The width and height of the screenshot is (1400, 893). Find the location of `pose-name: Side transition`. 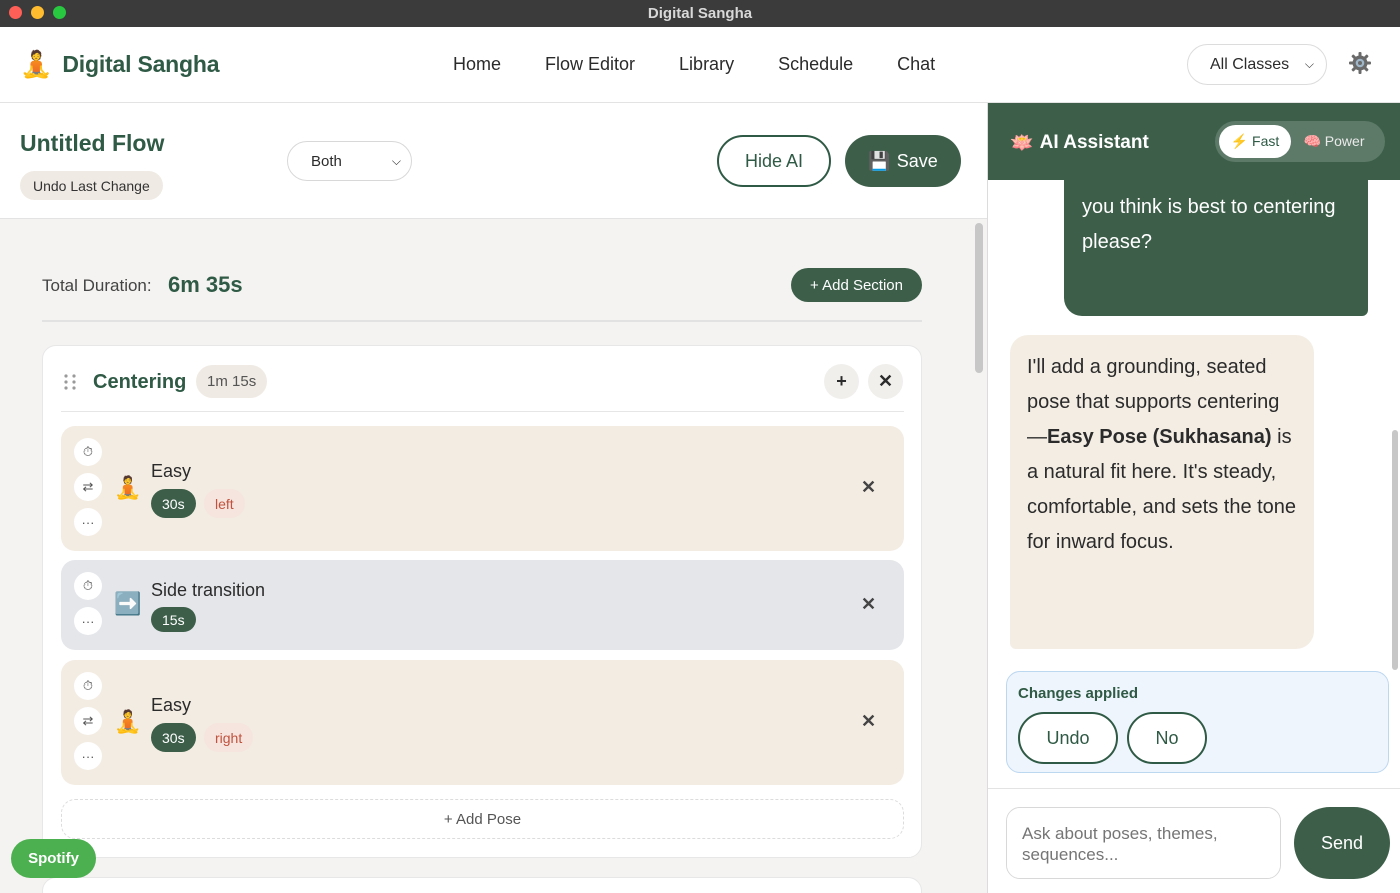

pose-name: Side transition is located at coordinates (208, 590).